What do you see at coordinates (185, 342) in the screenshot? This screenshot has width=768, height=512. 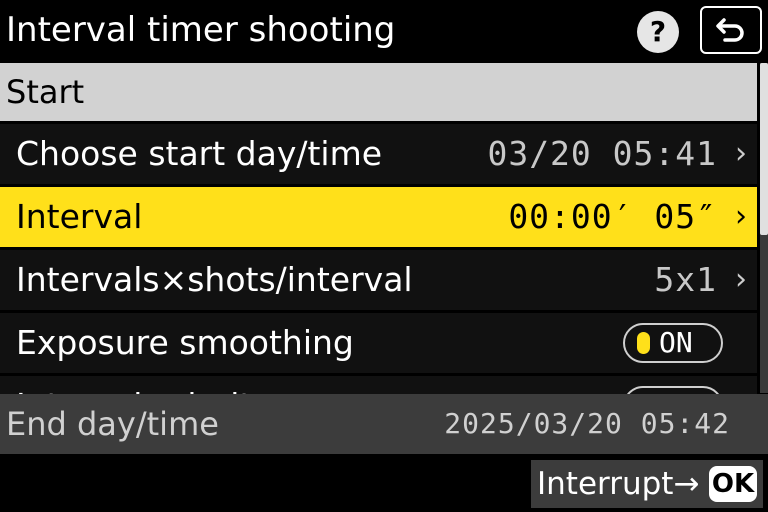 I see `menu-item-label: Exposure smoothing` at bounding box center [185, 342].